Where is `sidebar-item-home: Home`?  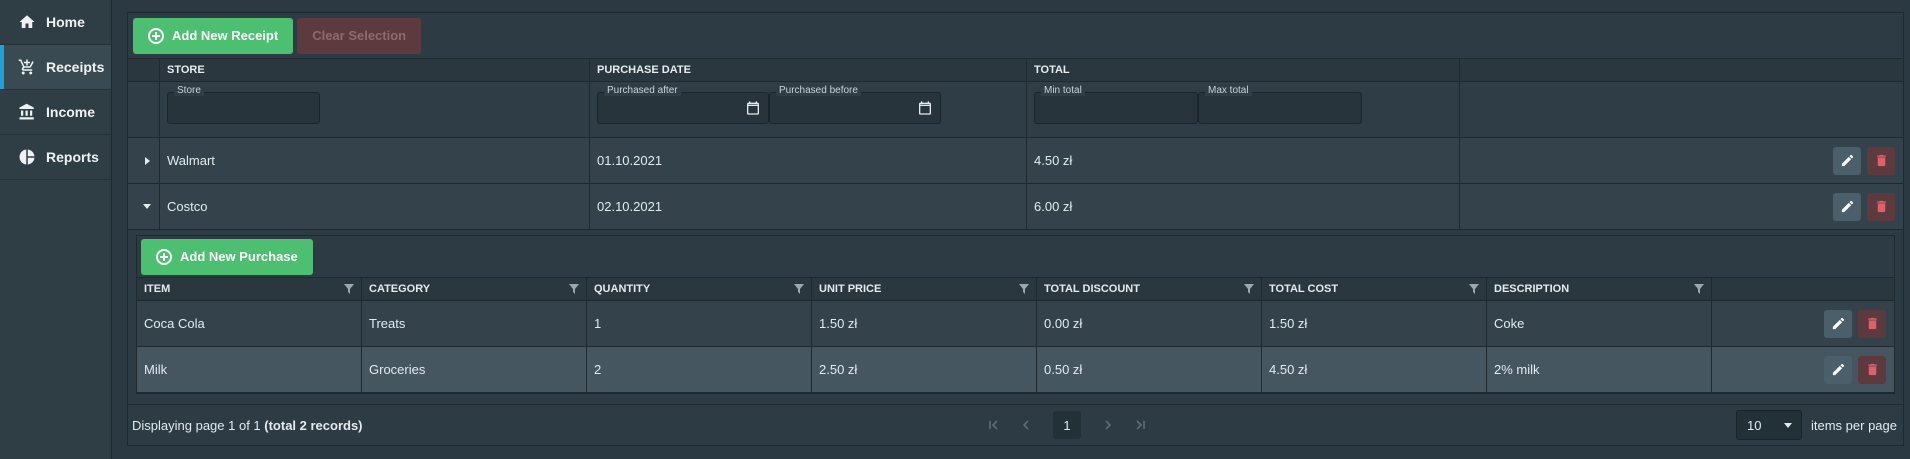 sidebar-item-home: Home is located at coordinates (55, 22).